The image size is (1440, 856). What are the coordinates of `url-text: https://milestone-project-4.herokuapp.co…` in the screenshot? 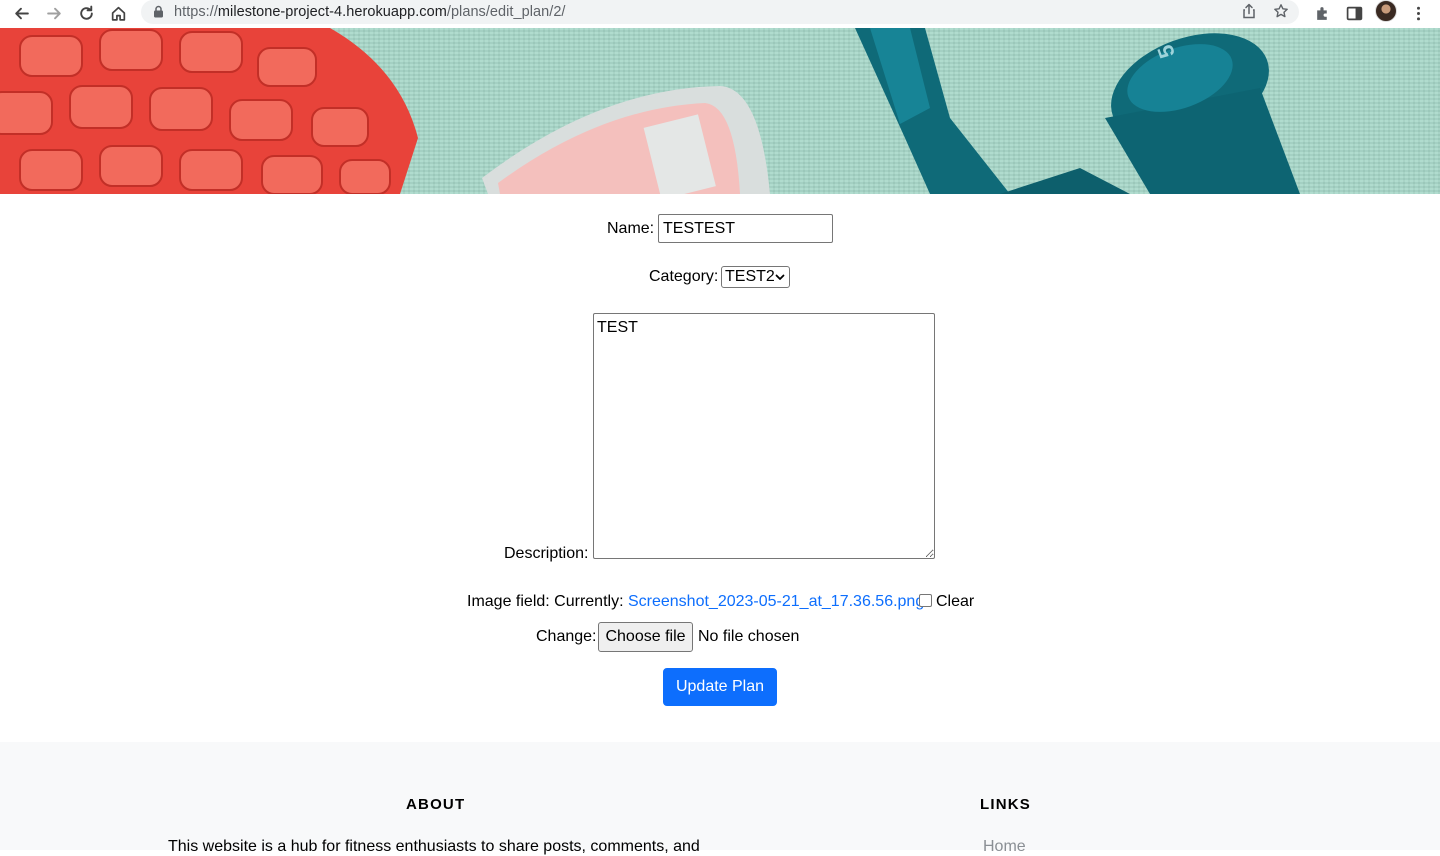 It's located at (370, 12).